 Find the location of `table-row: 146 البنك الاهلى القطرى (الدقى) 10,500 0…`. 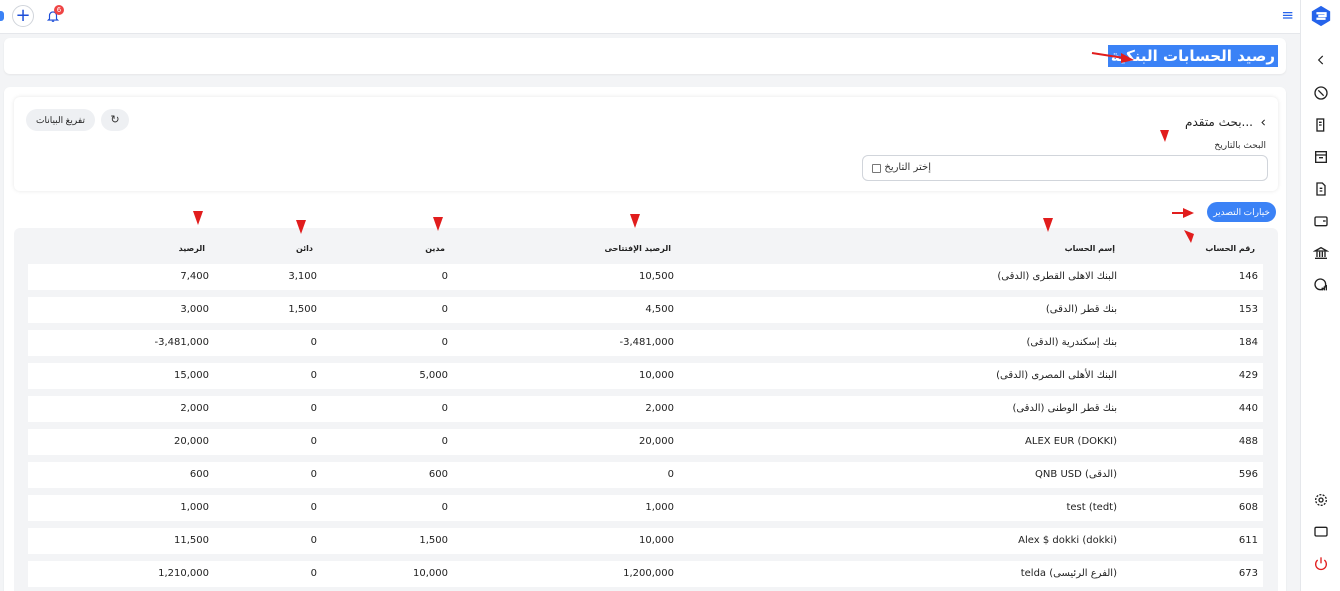

table-row: 146 البنك الاهلى القطرى (الدقى) 10,500 0… is located at coordinates (645, 277).